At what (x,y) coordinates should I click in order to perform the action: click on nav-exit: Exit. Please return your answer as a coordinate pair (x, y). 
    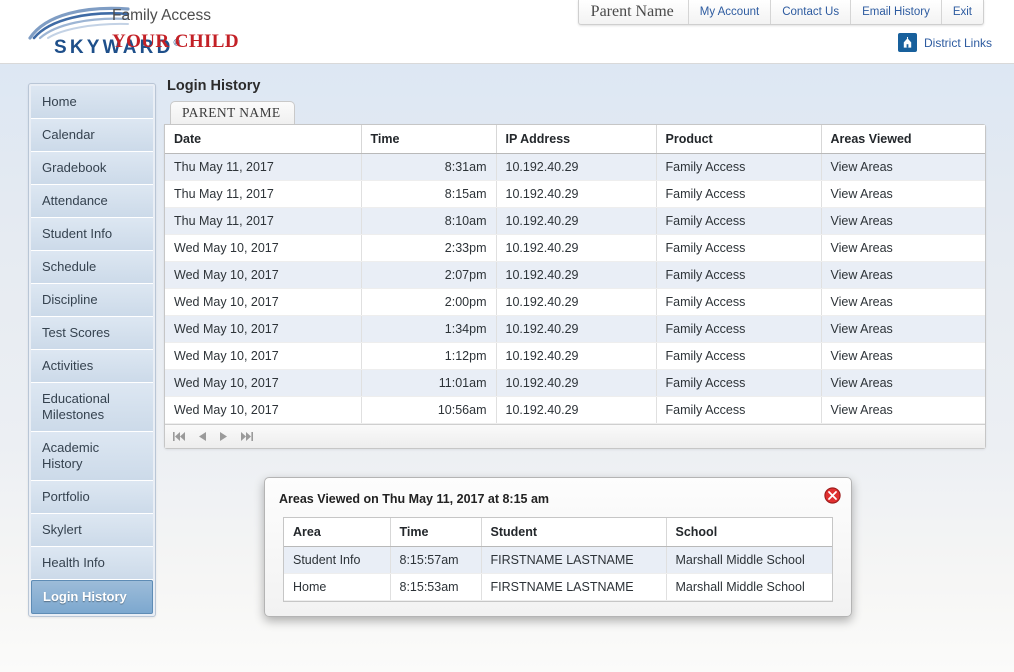
    Looking at the image, I should click on (961, 12).